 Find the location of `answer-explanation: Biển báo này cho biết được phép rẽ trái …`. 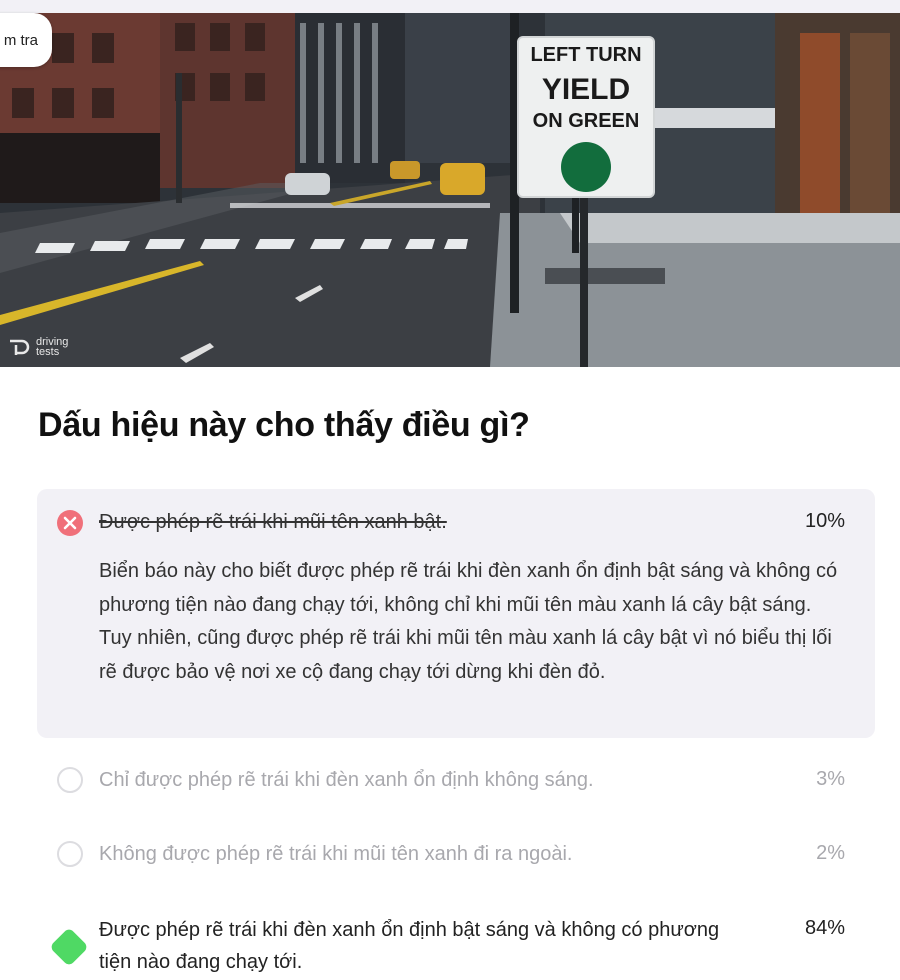

answer-explanation: Biển báo này cho biết được phép rẽ trái … is located at coordinates (468, 621).